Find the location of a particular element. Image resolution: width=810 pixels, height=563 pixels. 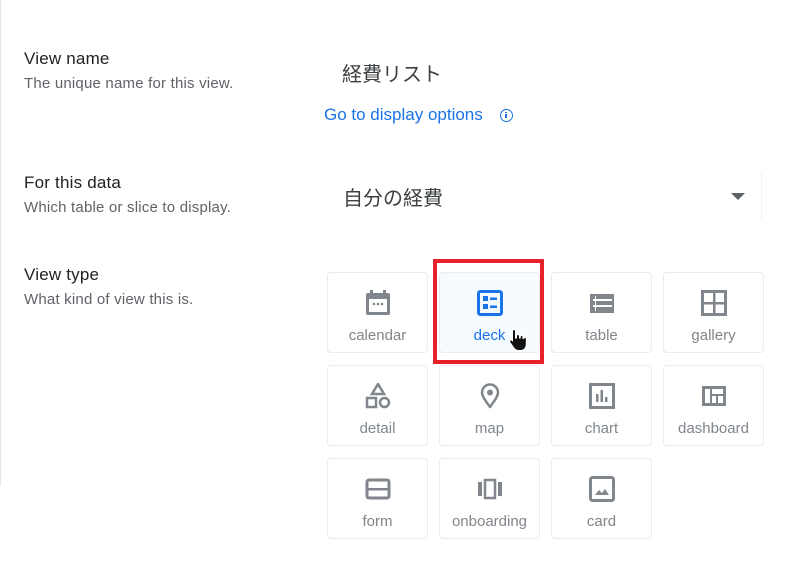

view-type-label: card is located at coordinates (601, 521).